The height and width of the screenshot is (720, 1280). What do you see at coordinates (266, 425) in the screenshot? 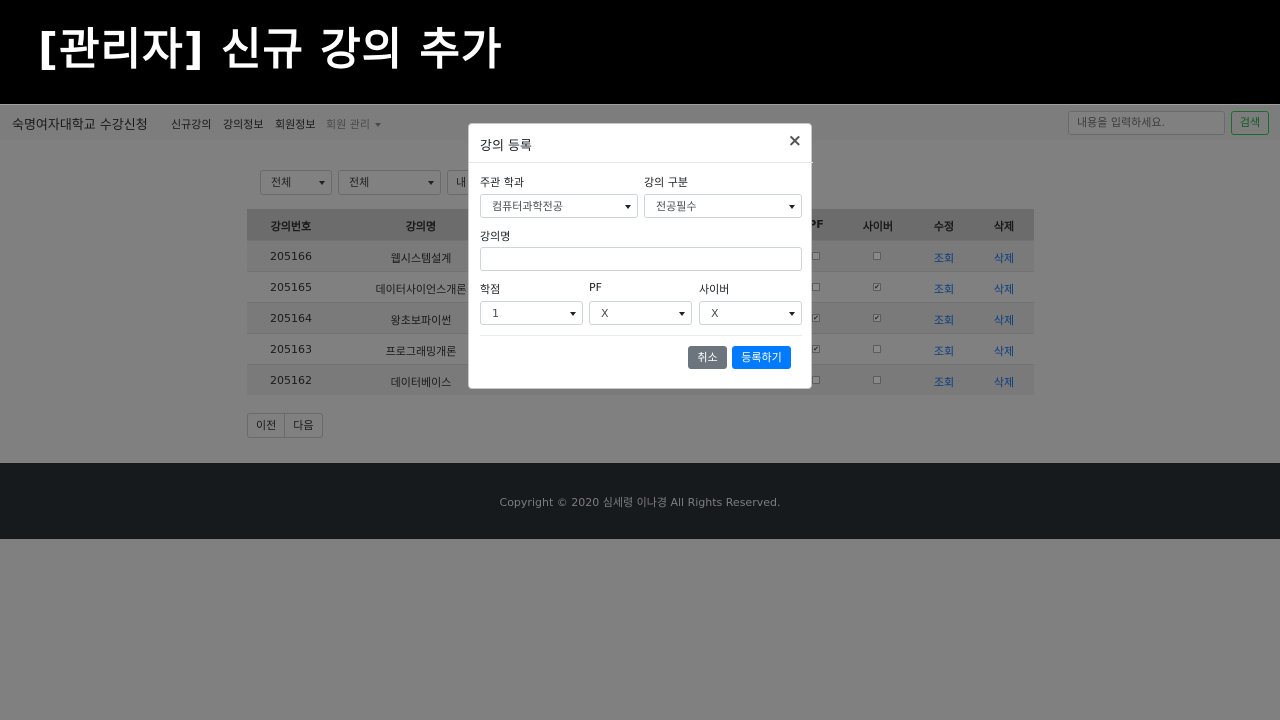
I see `prev-page-button: 이전` at bounding box center [266, 425].